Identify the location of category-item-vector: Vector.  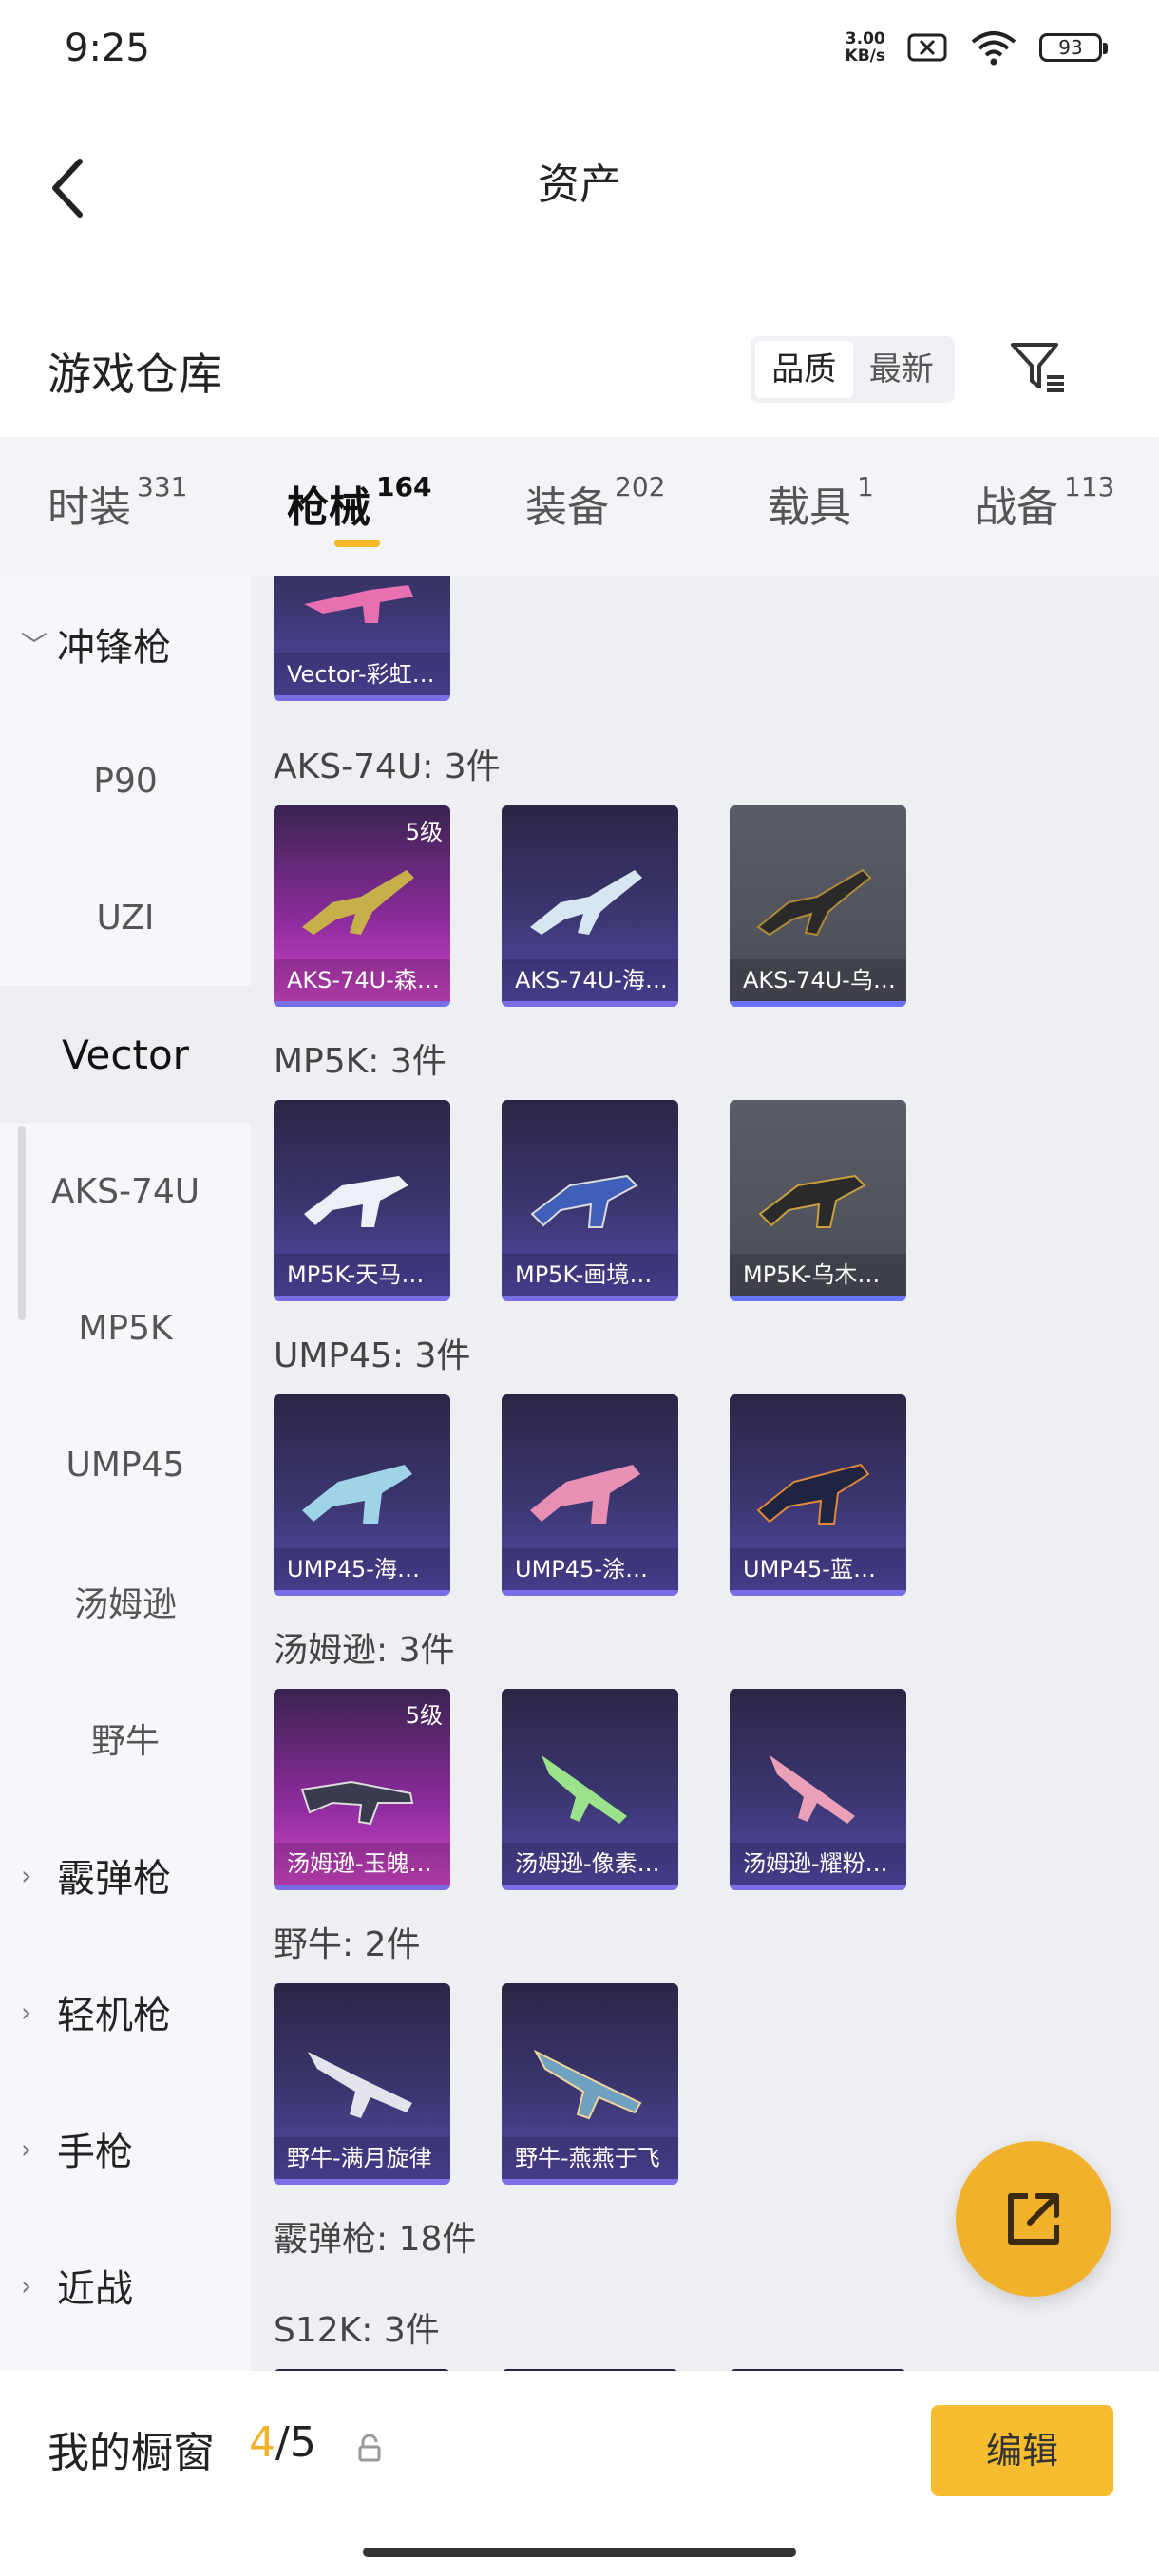
(125, 1054).